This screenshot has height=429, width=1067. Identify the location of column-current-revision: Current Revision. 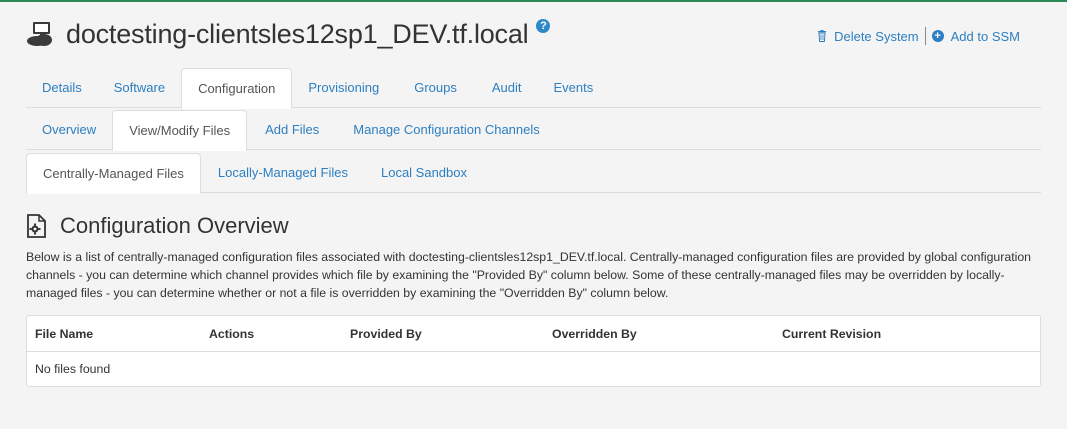
(831, 334).